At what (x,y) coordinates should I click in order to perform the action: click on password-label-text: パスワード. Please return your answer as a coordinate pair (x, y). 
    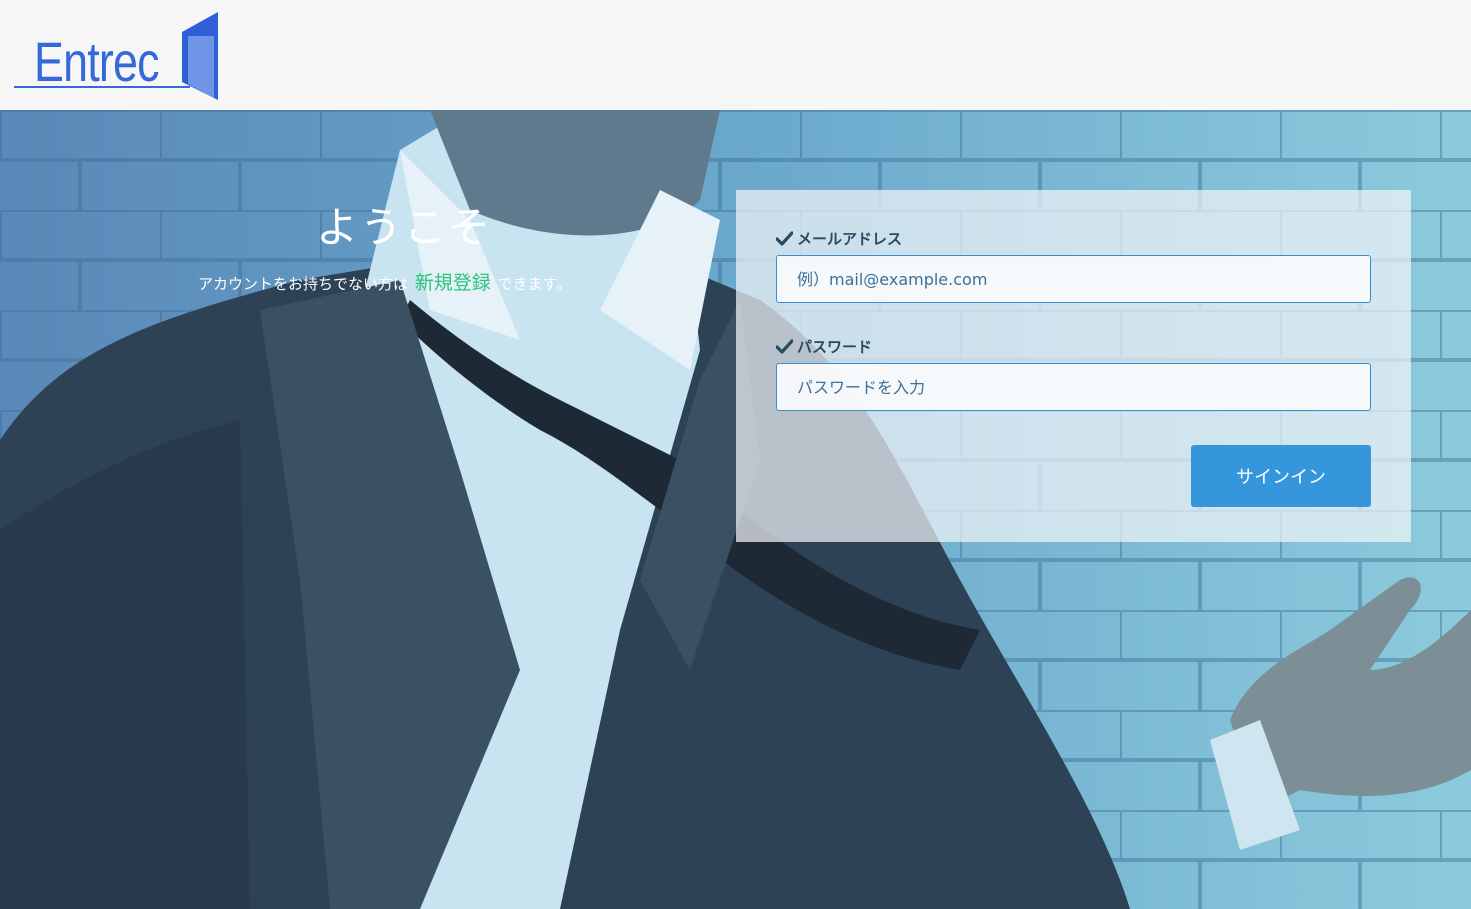
    Looking at the image, I should click on (835, 347).